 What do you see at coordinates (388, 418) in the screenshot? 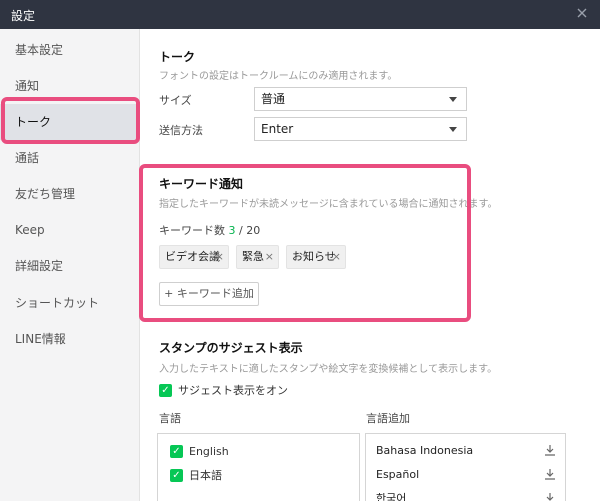
I see `add-language-label: 言語追加` at bounding box center [388, 418].